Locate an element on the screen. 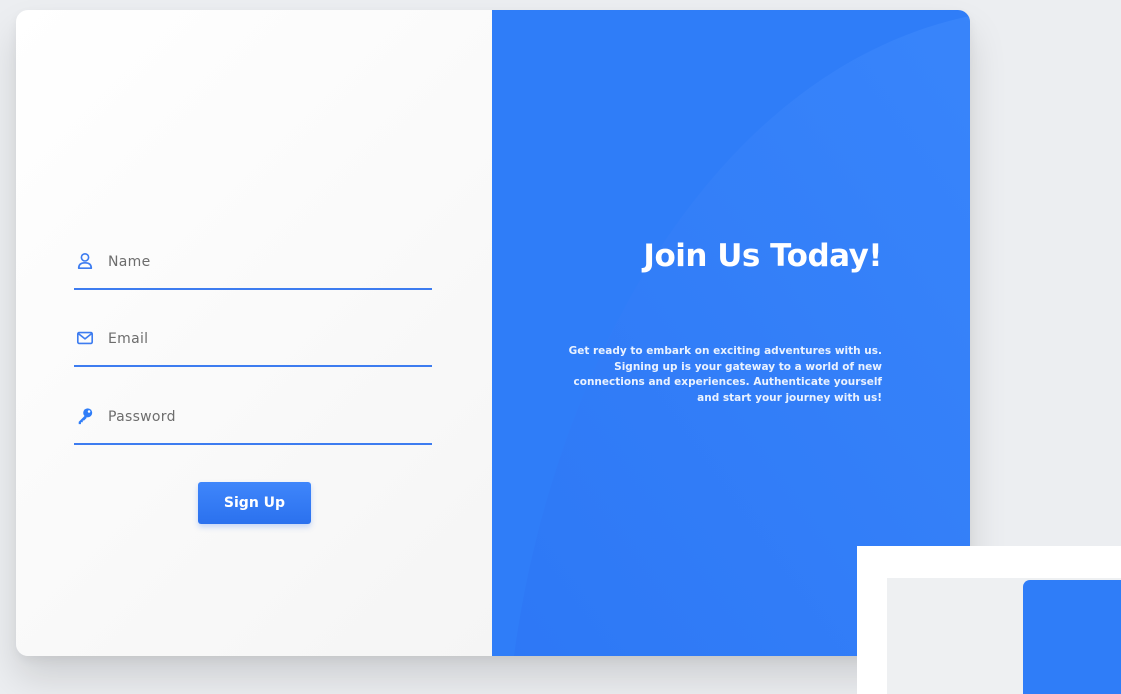 The height and width of the screenshot is (694, 1121). email-input is located at coordinates (258, 339).